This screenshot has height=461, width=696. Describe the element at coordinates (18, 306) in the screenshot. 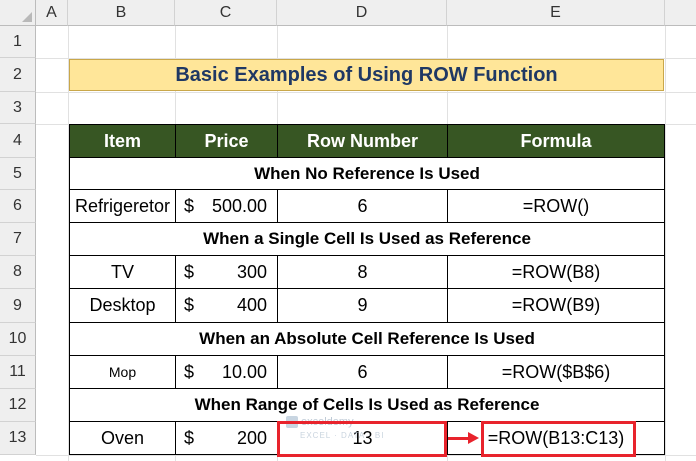

I see `row-header-9: 9` at that location.